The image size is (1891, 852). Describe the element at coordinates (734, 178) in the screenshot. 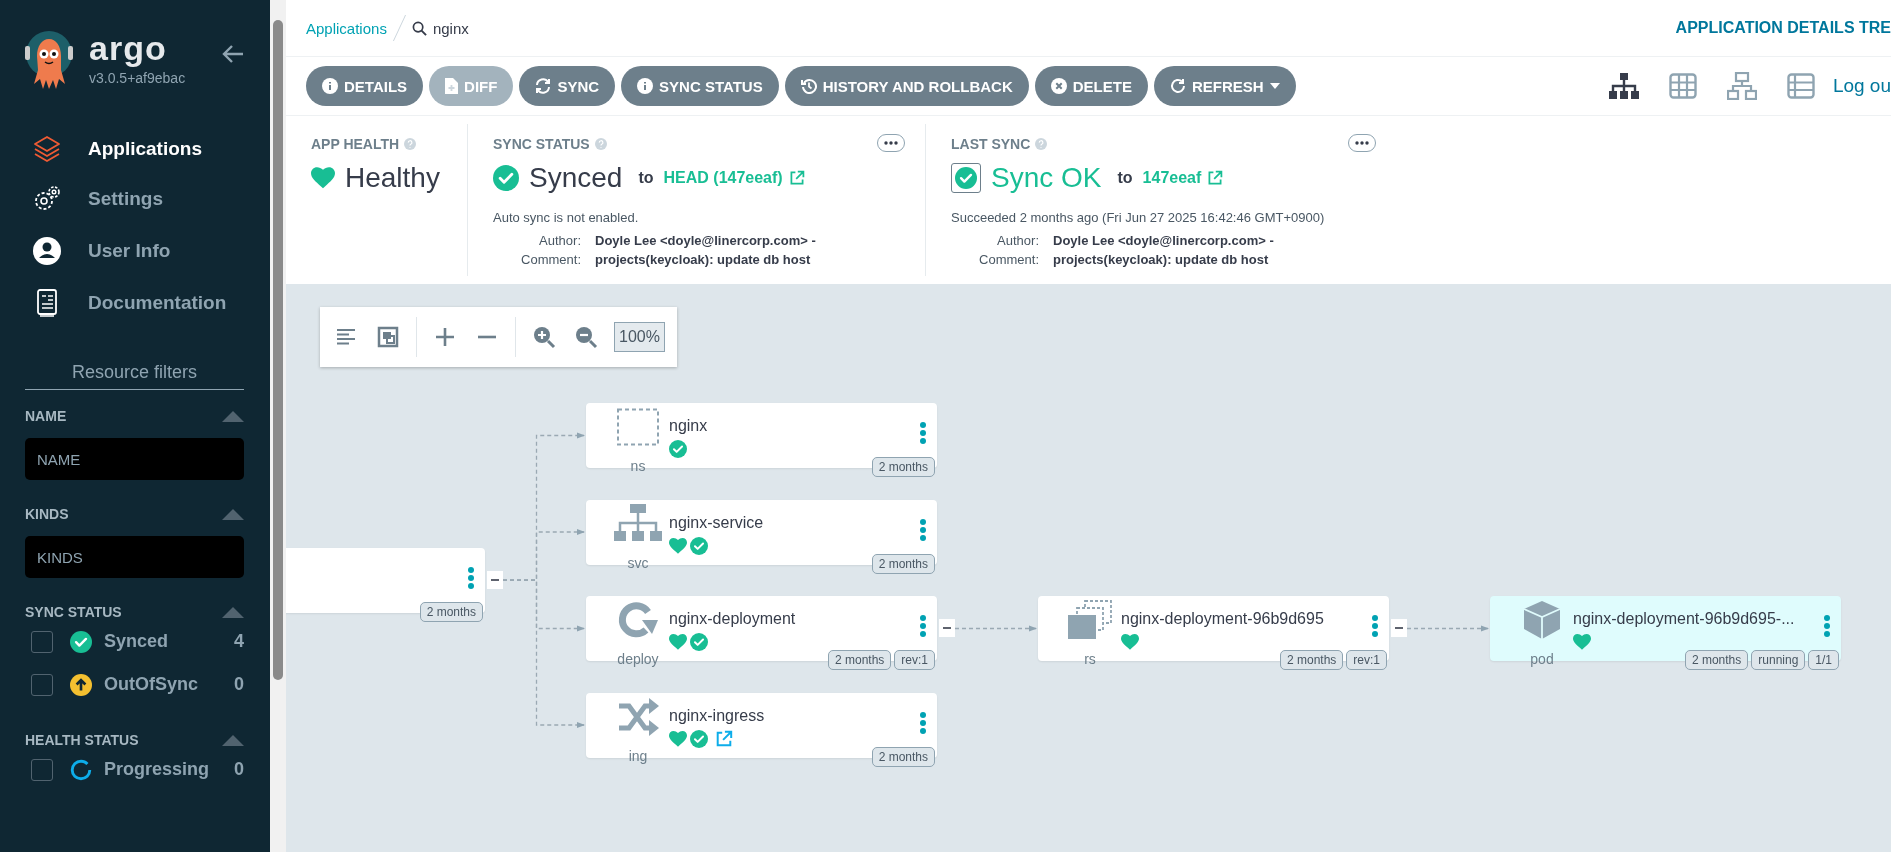

I see `revision-link: HEAD (147eeaf)` at that location.